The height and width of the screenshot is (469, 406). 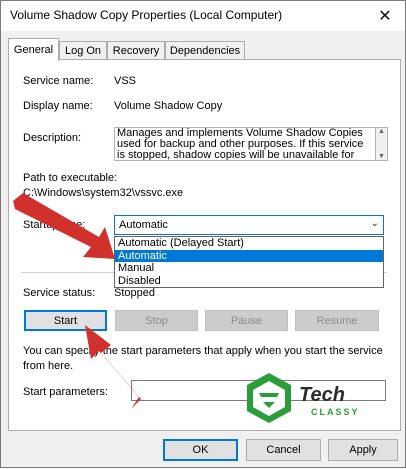 What do you see at coordinates (77, 301) in the screenshot?
I see `annotation-arrows` at bounding box center [77, 301].